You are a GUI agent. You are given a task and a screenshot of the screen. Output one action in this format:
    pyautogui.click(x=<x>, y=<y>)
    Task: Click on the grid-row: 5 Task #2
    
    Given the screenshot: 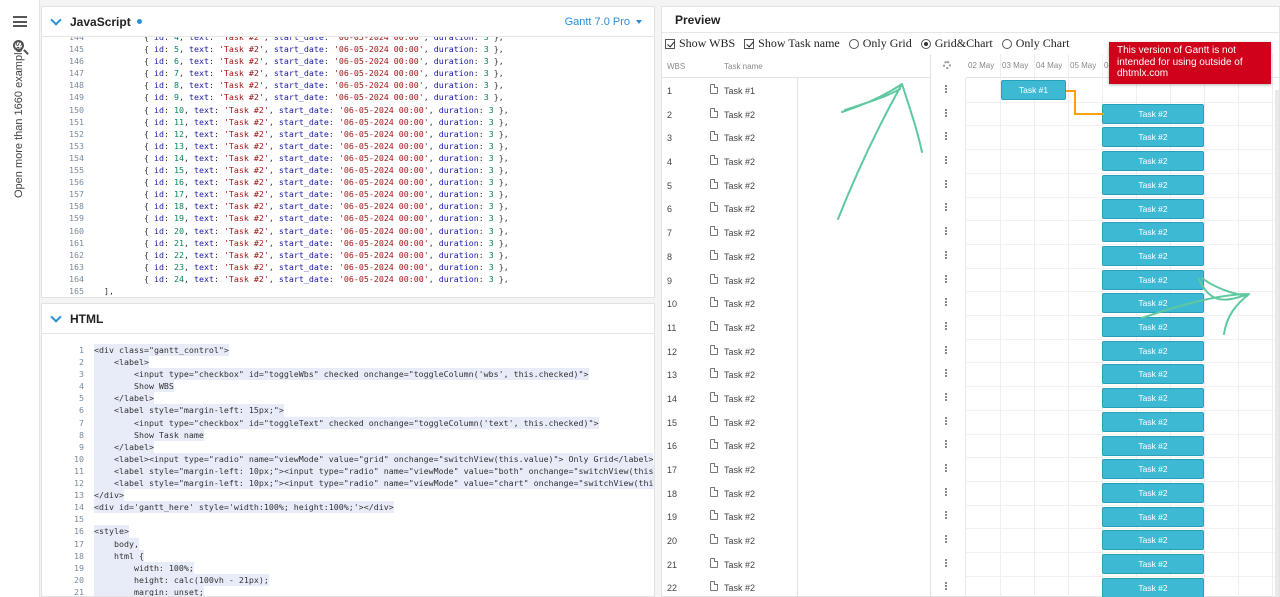 What is the action you would take?
    pyautogui.click(x=804, y=186)
    